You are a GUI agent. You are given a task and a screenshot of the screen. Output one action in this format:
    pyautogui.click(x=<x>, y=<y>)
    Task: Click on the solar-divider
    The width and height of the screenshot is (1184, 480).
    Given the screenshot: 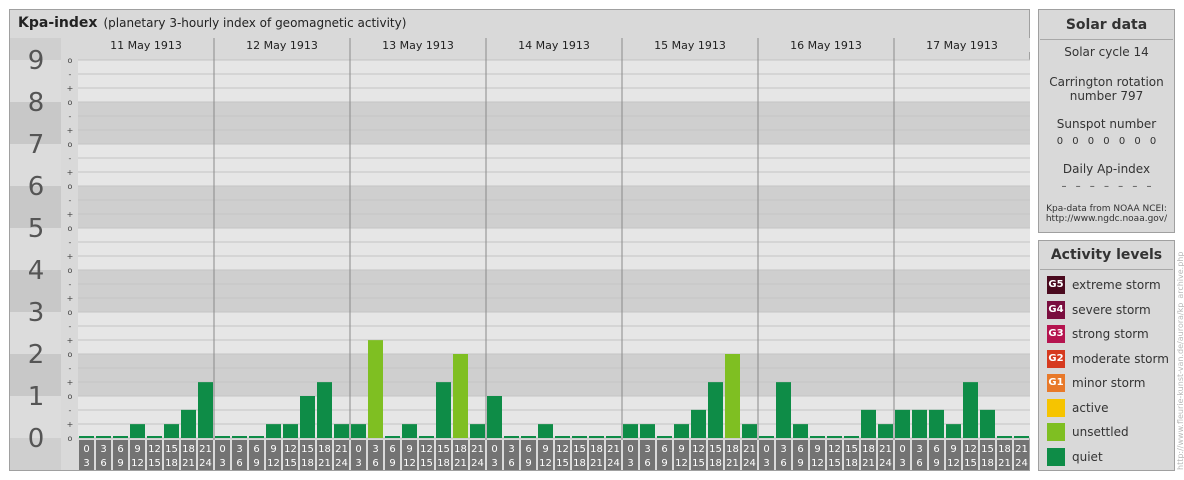 What is the action you would take?
    pyautogui.click(x=1106, y=39)
    